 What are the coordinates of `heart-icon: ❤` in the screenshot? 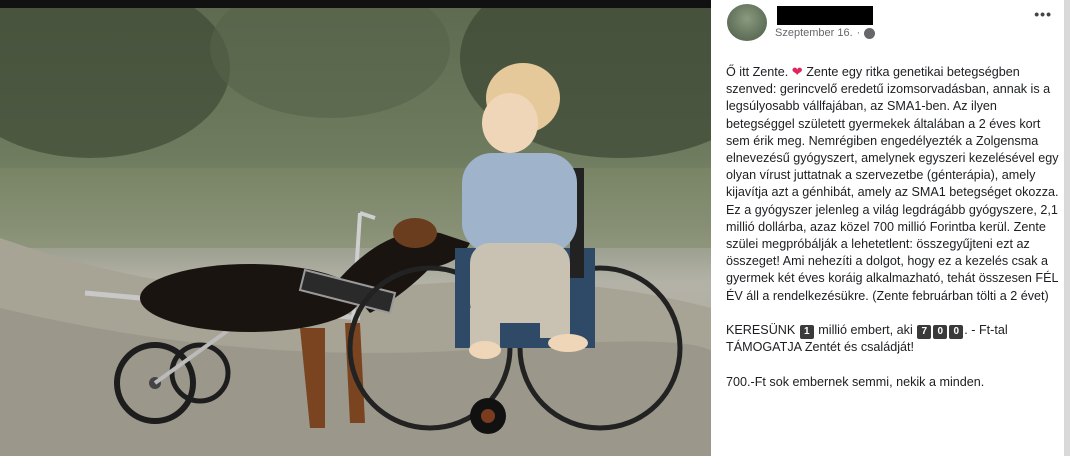 It's located at (797, 71).